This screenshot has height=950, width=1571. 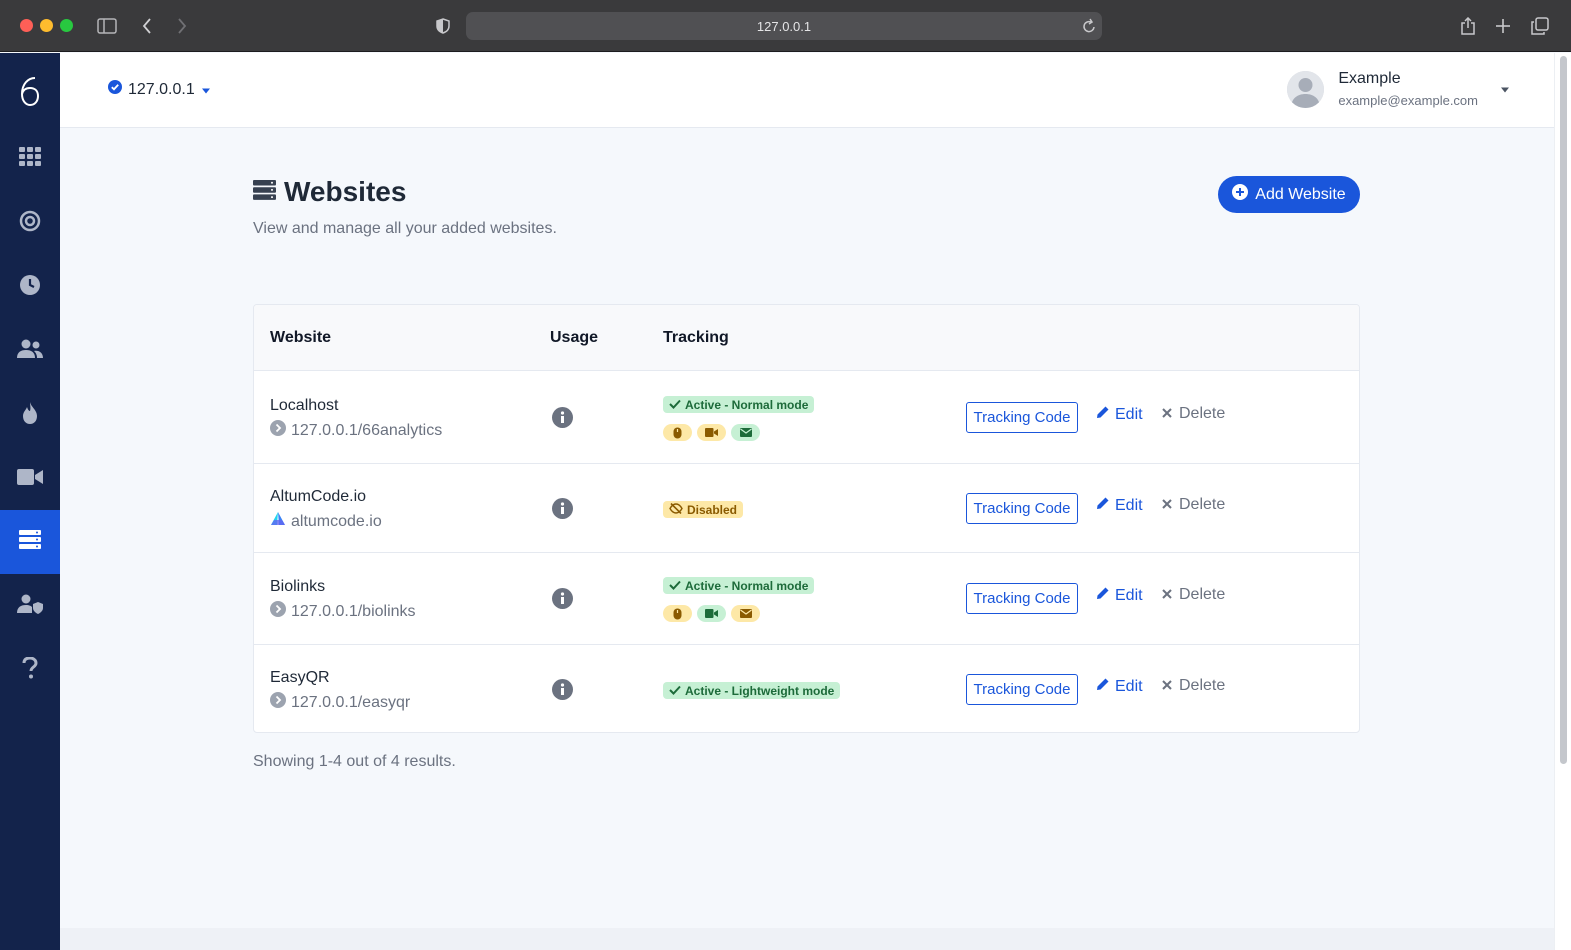 I want to click on website-url: 127.0.0.1/easyqr, so click(x=340, y=702).